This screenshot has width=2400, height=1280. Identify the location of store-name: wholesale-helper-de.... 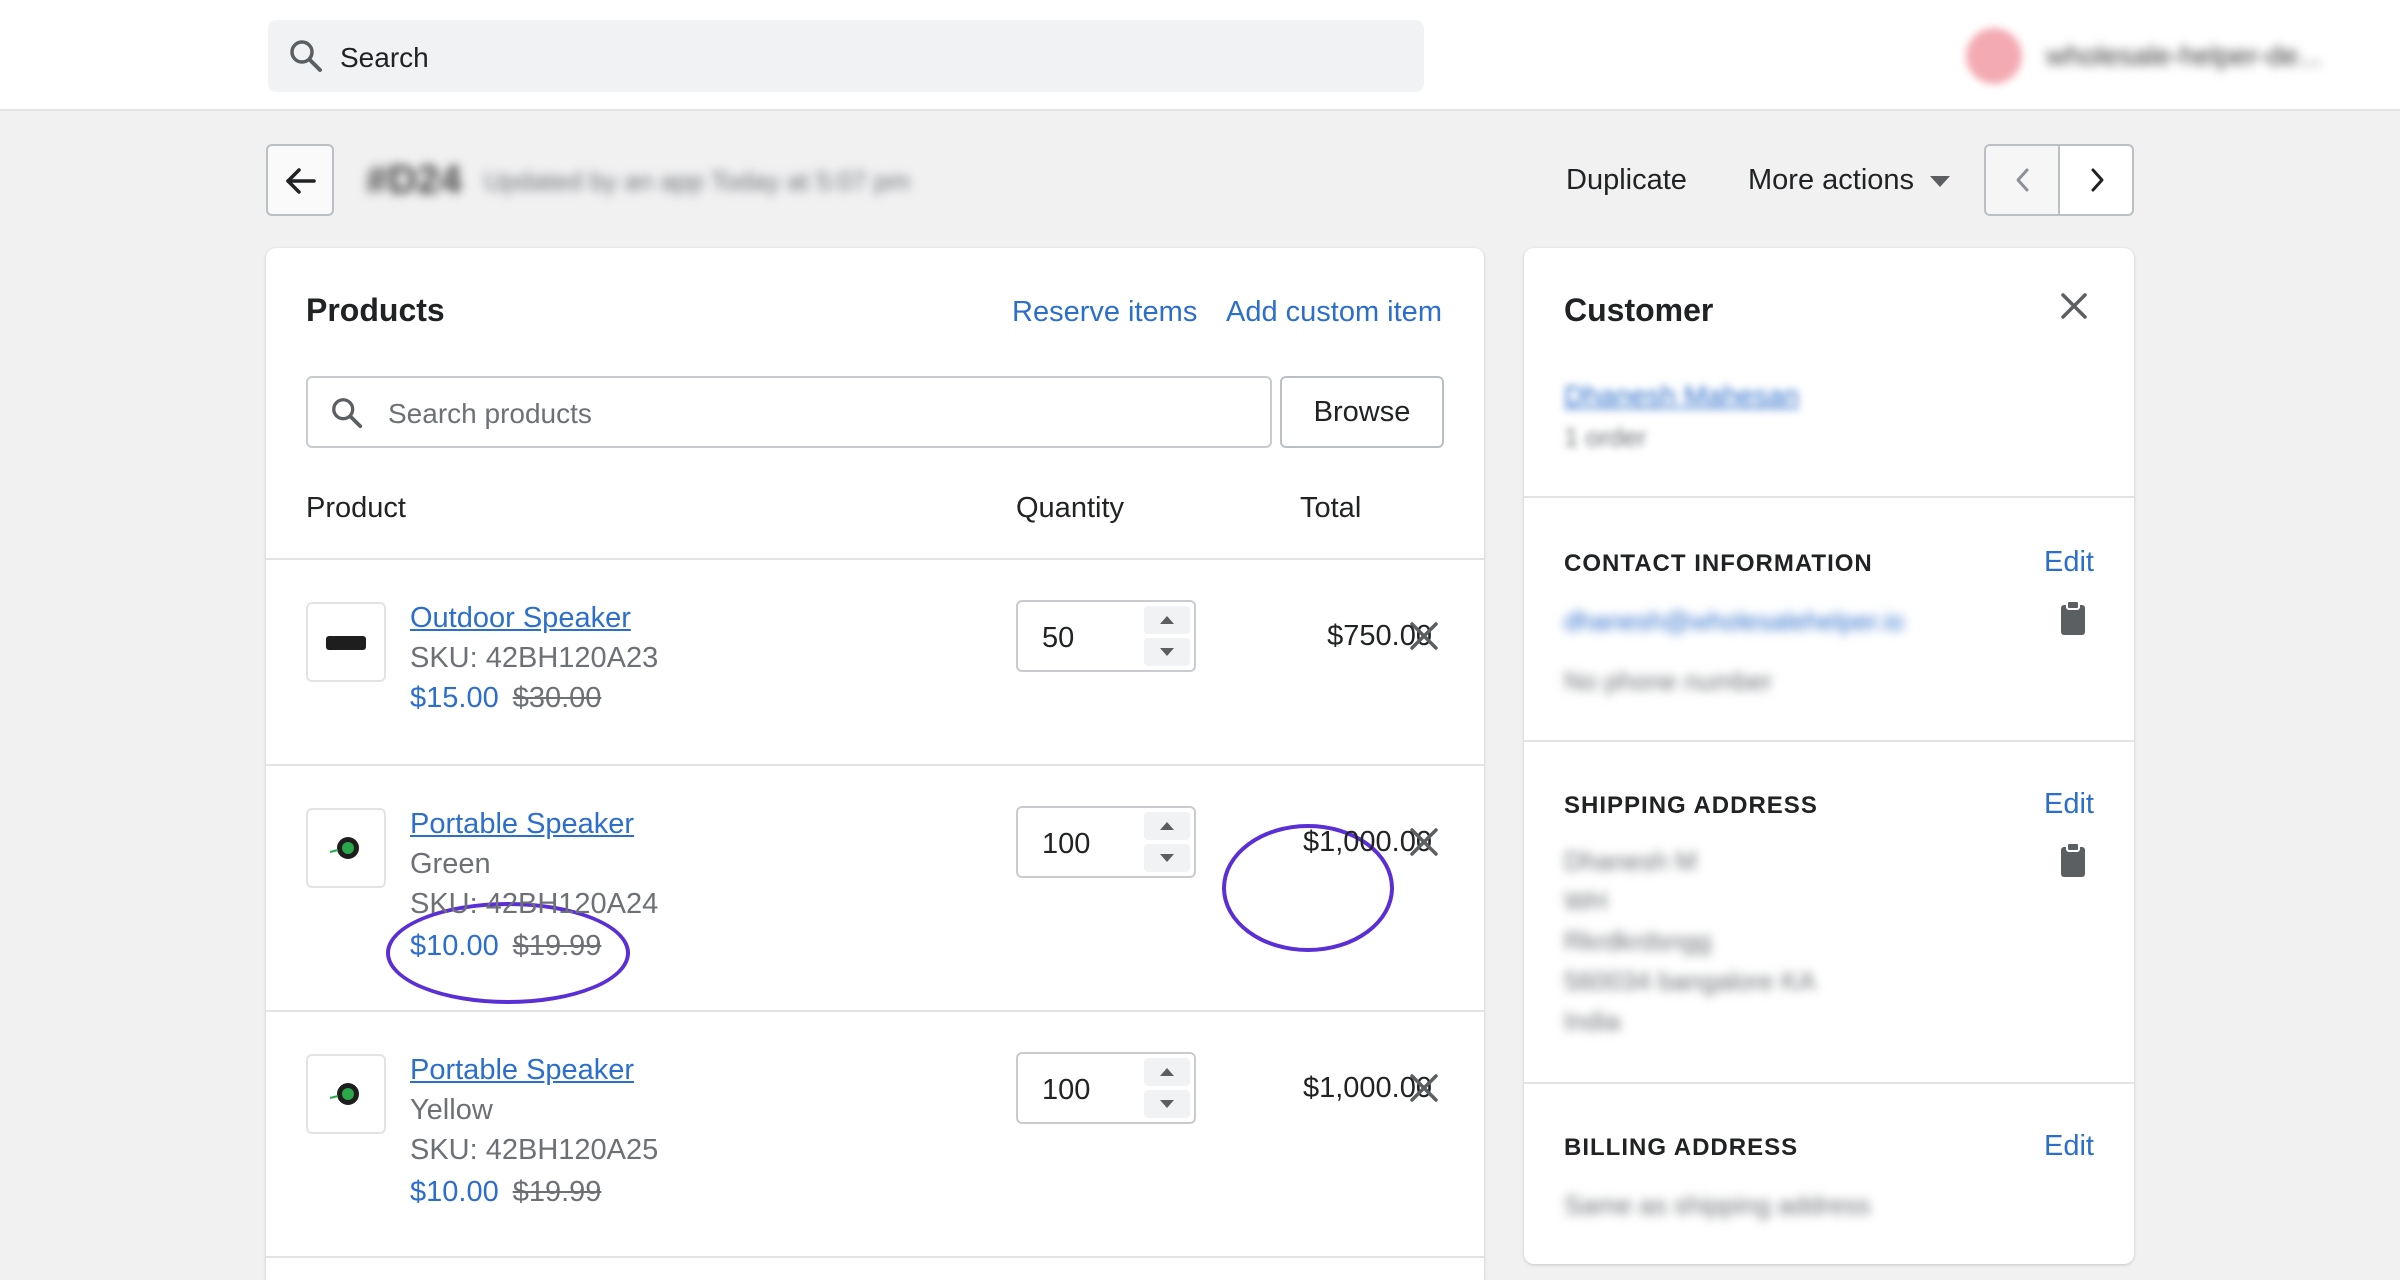
(2184, 55).